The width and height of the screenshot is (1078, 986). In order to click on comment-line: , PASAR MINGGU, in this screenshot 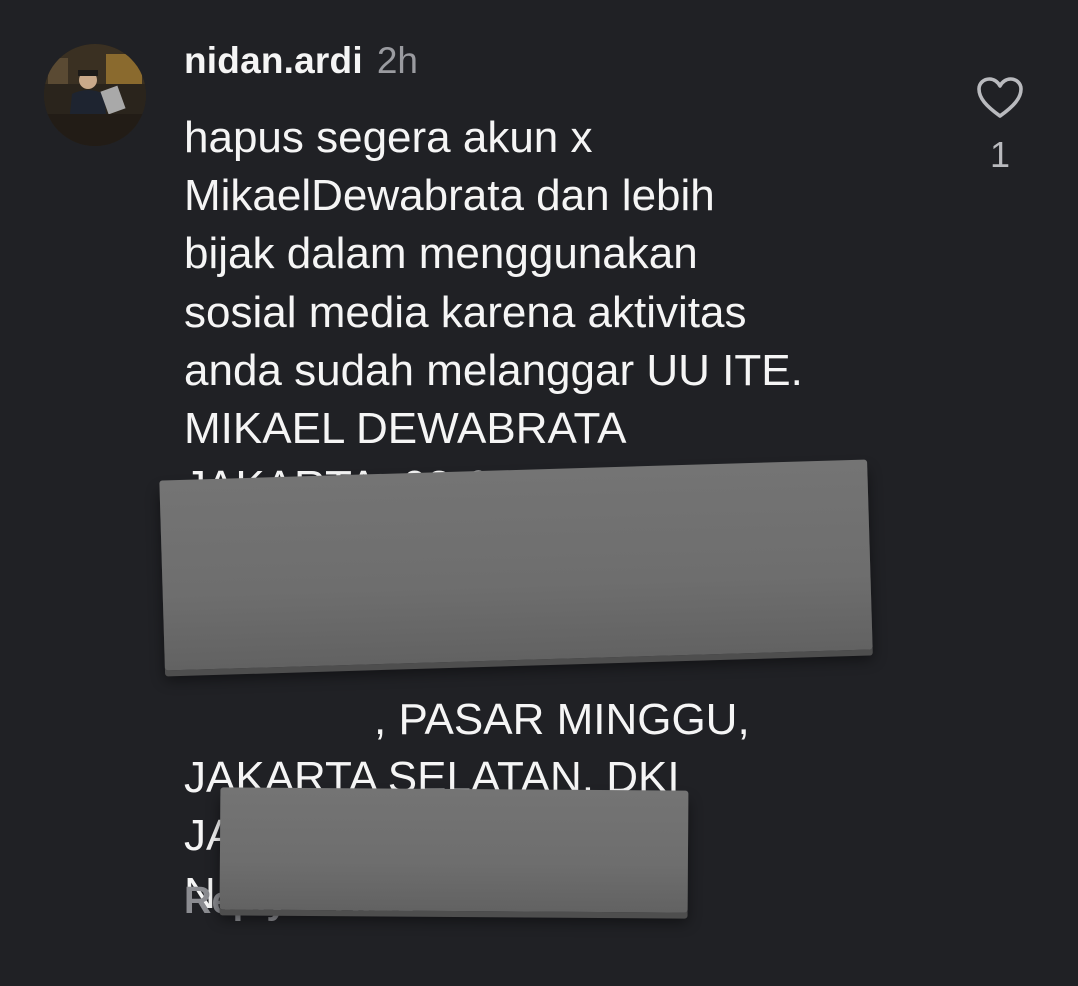, I will do `click(562, 719)`.